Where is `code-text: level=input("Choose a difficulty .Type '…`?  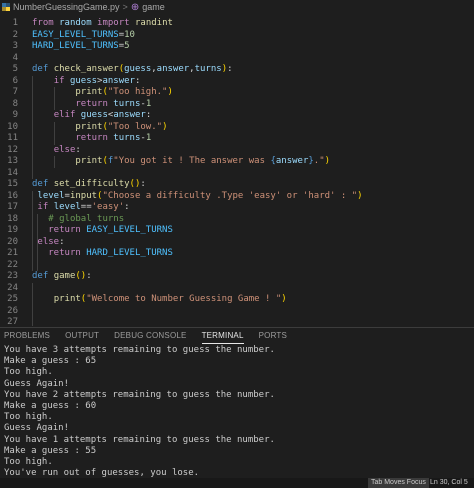
code-text: level=input("Choose a difficulty .Type '… is located at coordinates (200, 195).